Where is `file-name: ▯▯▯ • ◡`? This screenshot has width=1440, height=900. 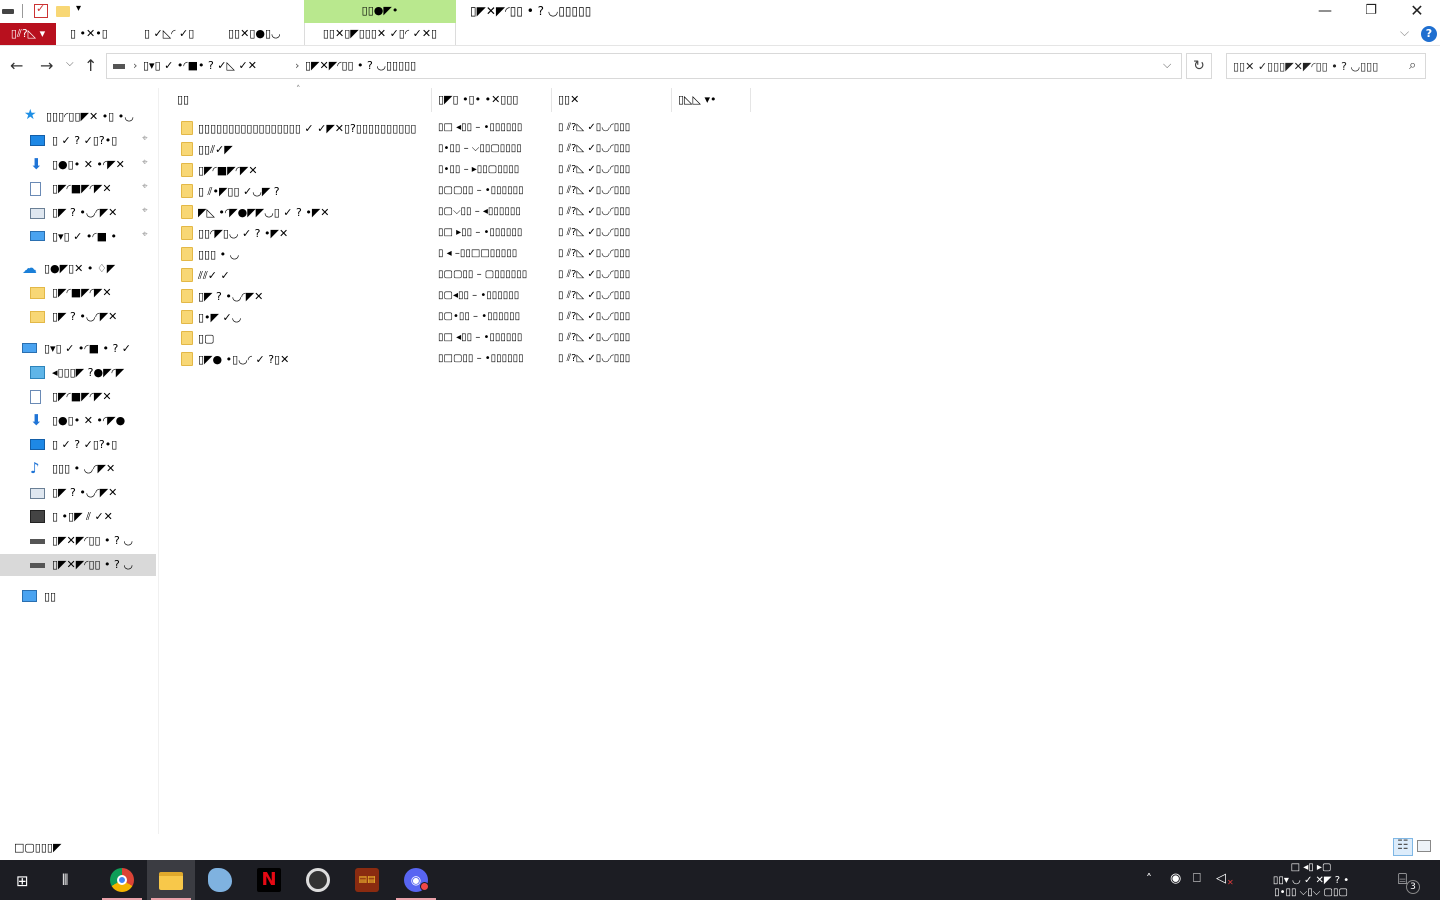
file-name: ▯▯▯ • ◡ is located at coordinates (219, 254).